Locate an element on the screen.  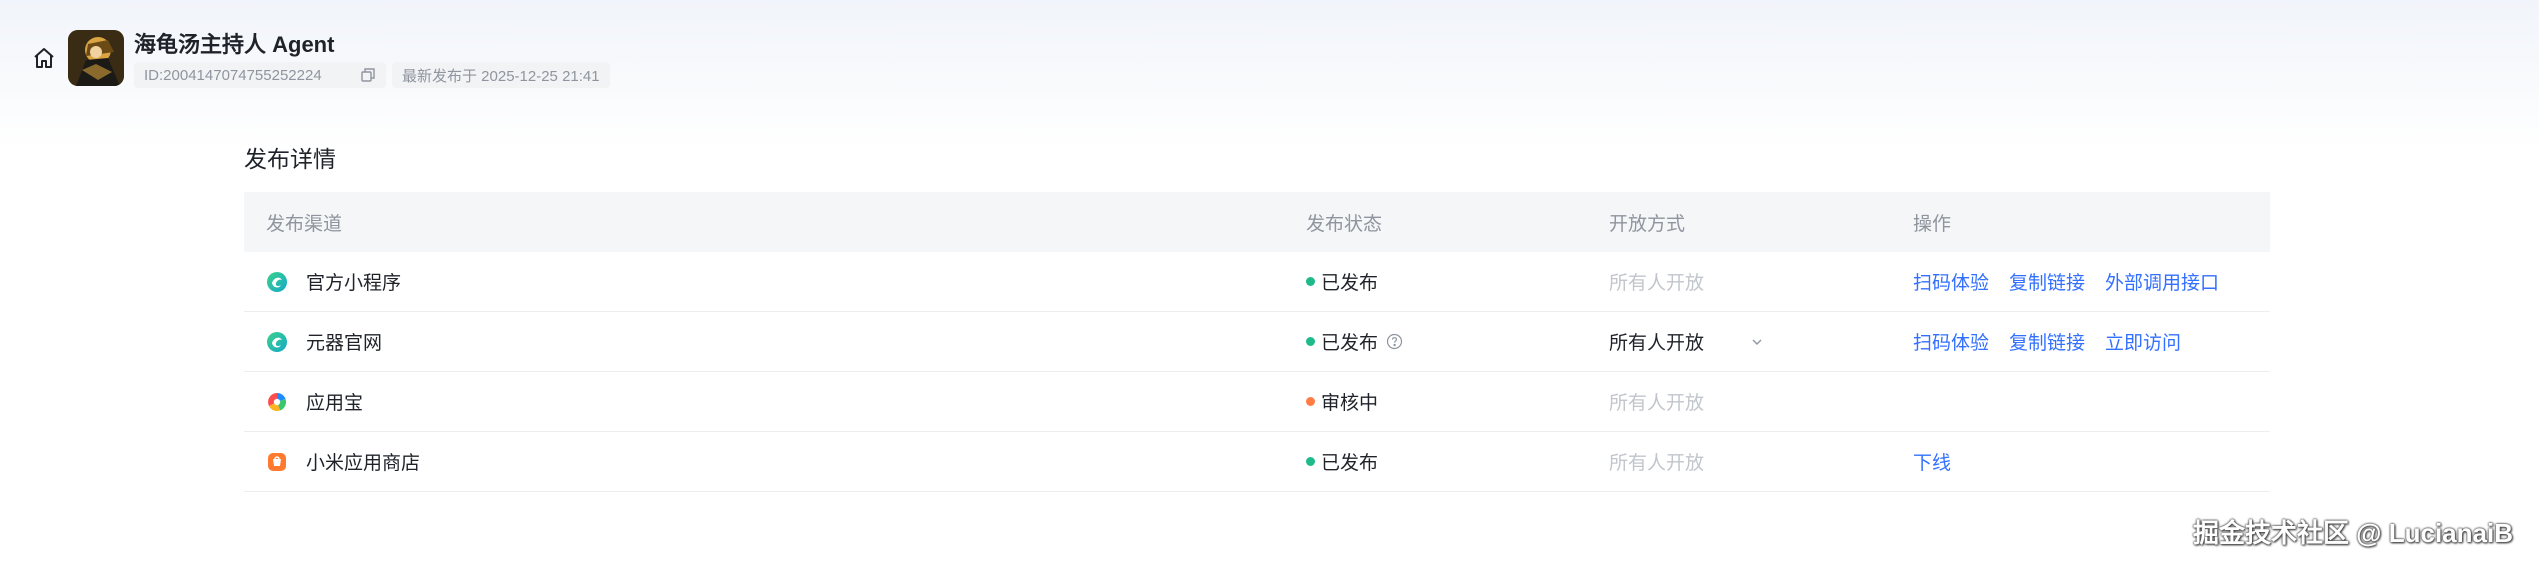
open-mode-value: 所有人开放 is located at coordinates (1657, 343).